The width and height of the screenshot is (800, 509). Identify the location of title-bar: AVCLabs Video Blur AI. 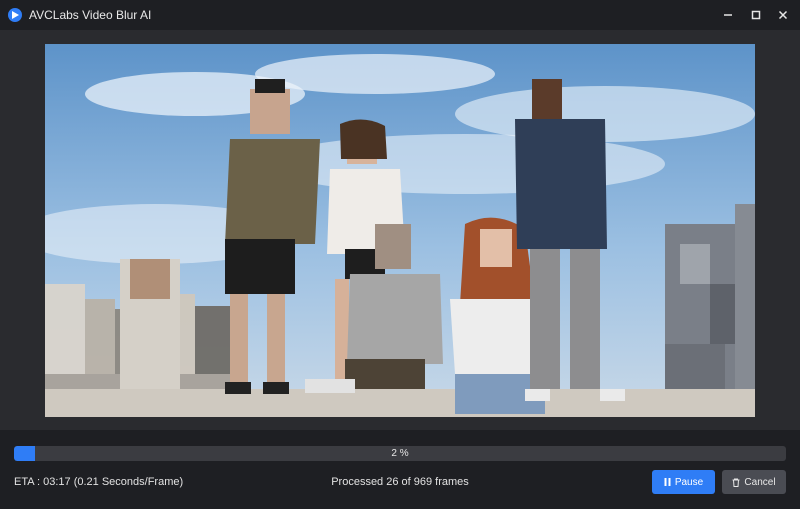
(400, 15).